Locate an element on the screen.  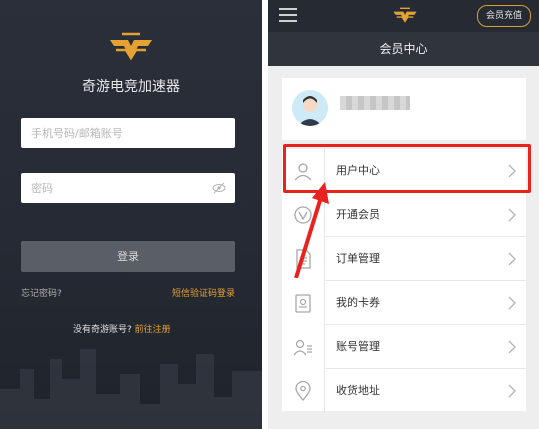
no-account-text: 没有奇游账号? is located at coordinates (102, 330).